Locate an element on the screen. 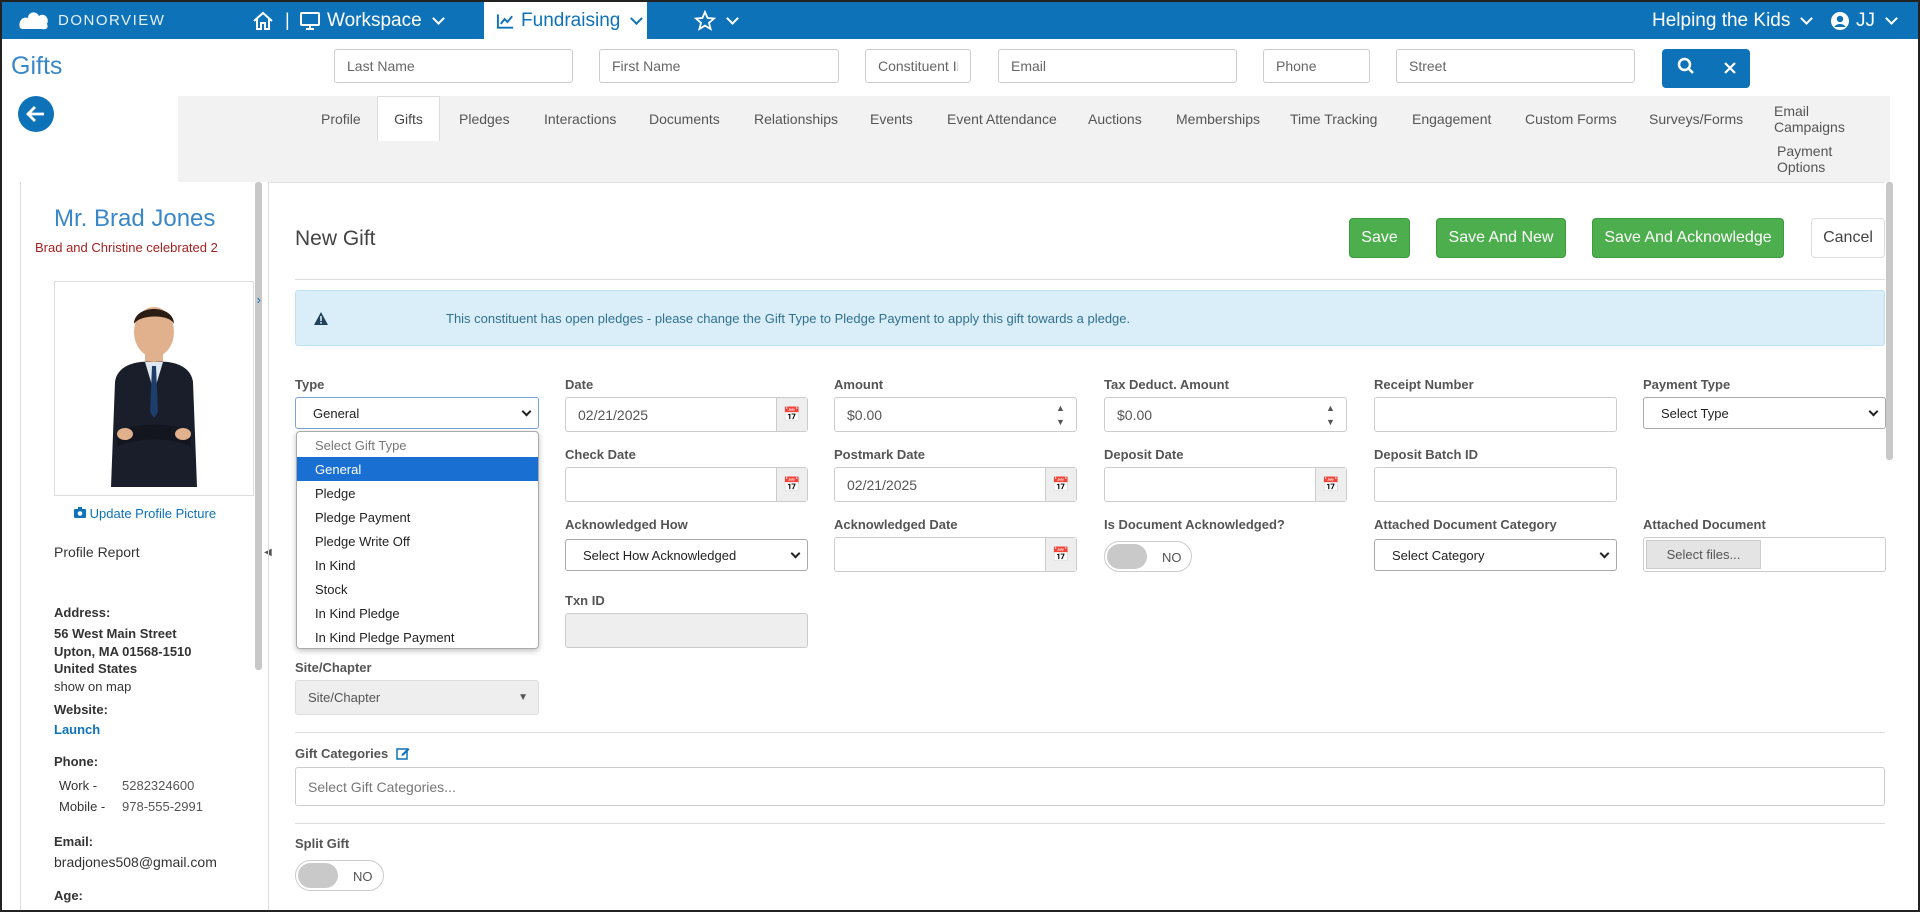  tax-deduct-stepper: ▲ ▼ is located at coordinates (1330, 414).